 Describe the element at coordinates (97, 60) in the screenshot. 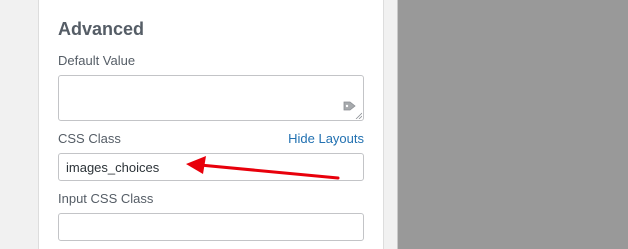

I see `default-value-label: Default Value` at that location.